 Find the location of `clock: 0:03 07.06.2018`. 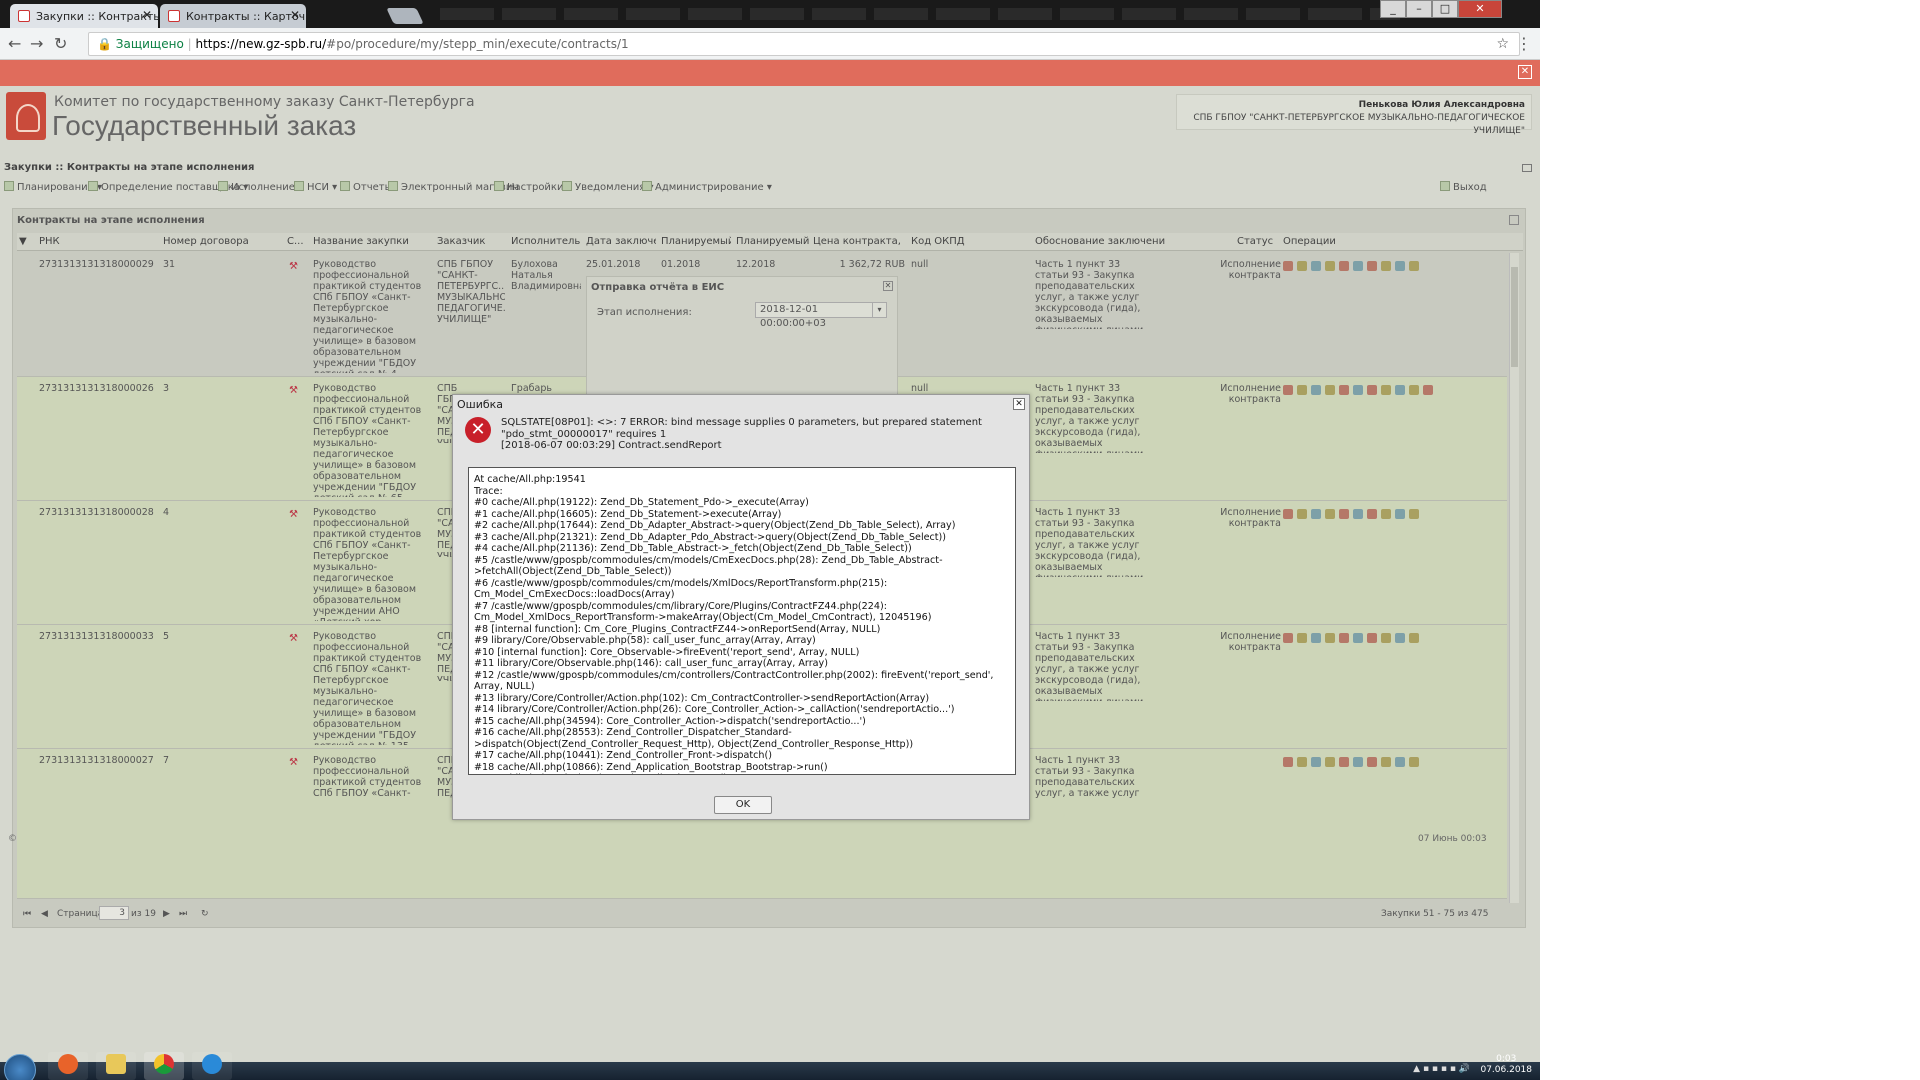

clock: 0:03 07.06.2018 is located at coordinates (1506, 1065).